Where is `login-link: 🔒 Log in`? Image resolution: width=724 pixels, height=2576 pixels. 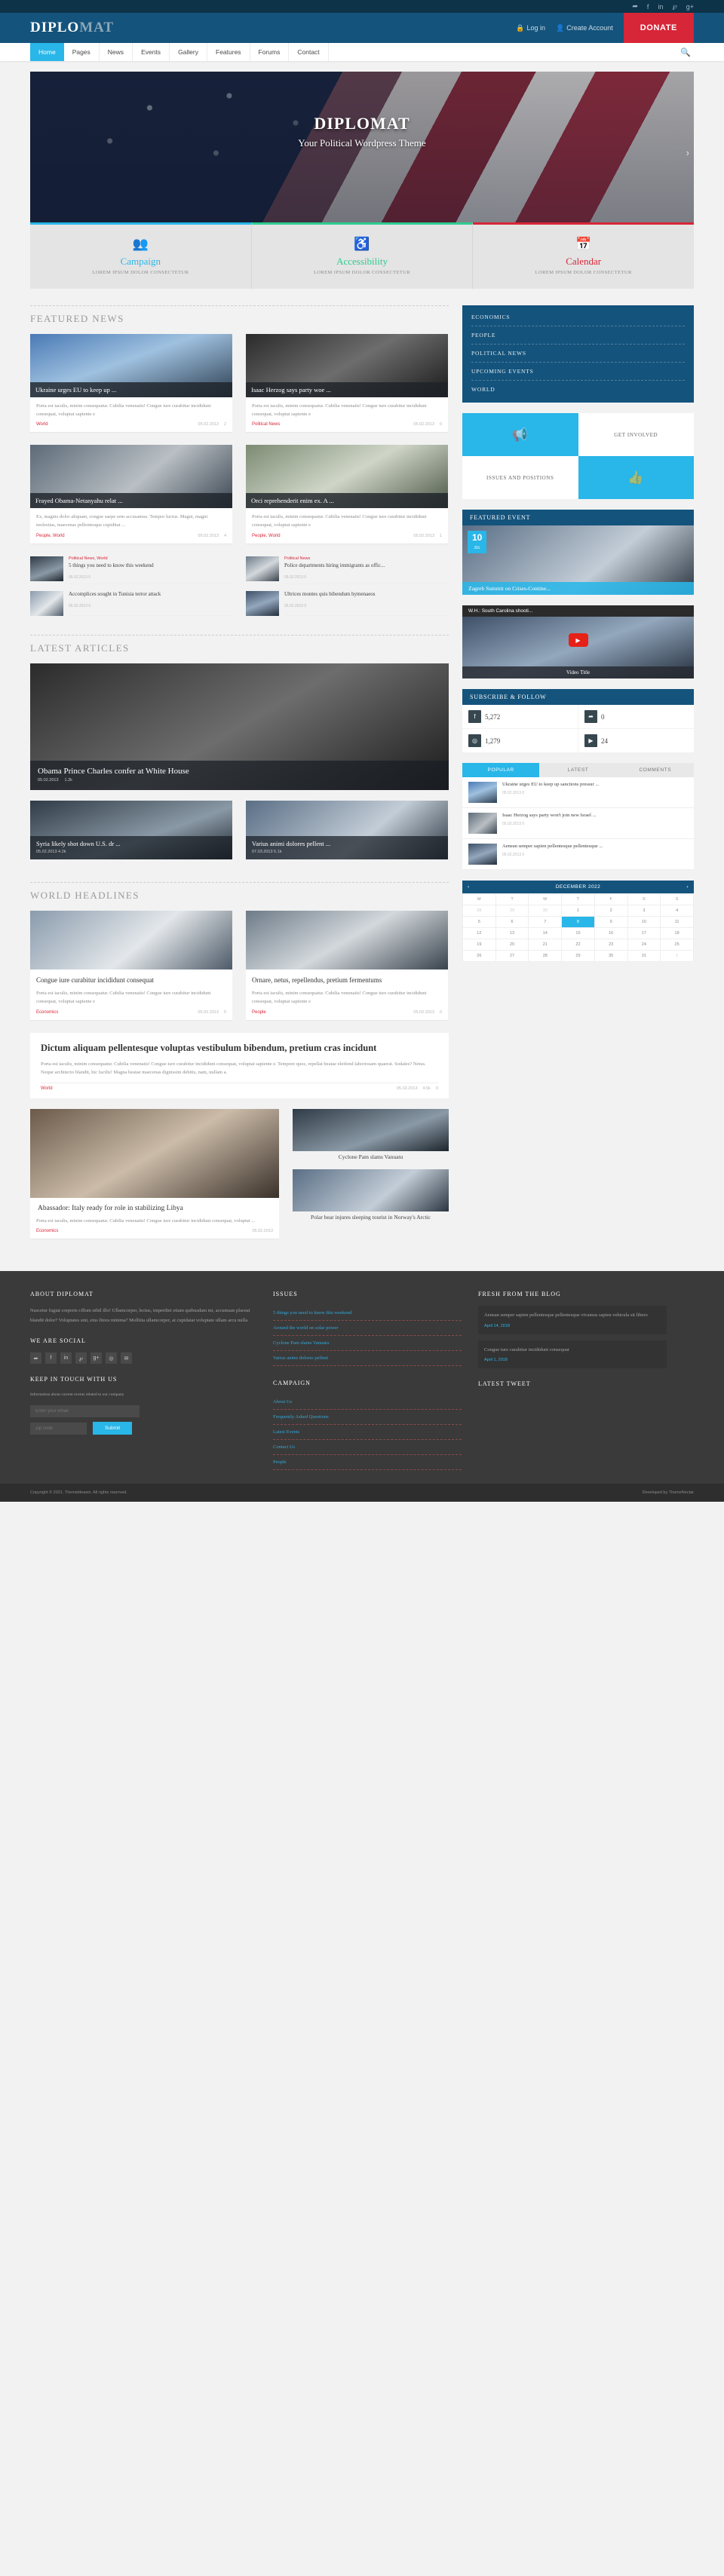 login-link: 🔒 Log in is located at coordinates (530, 28).